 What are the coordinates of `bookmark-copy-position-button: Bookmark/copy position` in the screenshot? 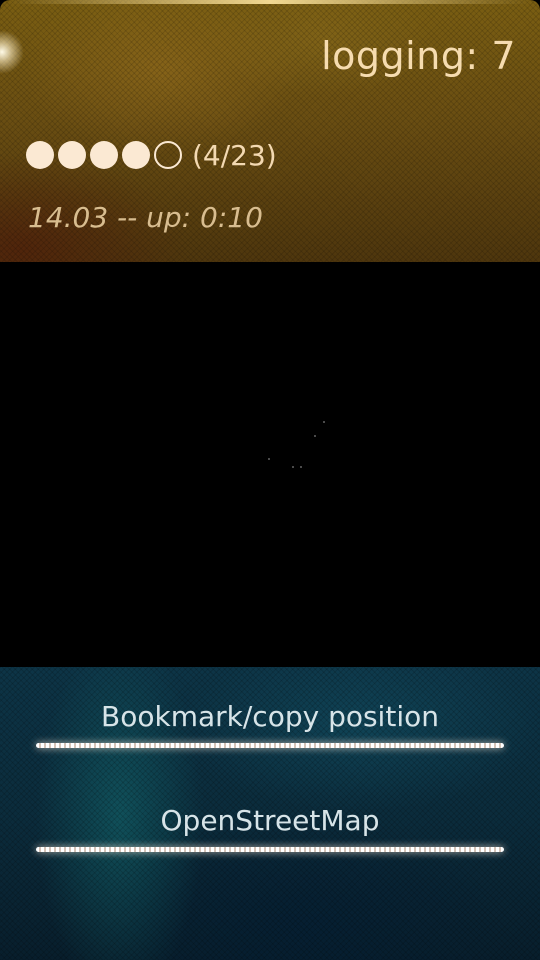 It's located at (270, 745).